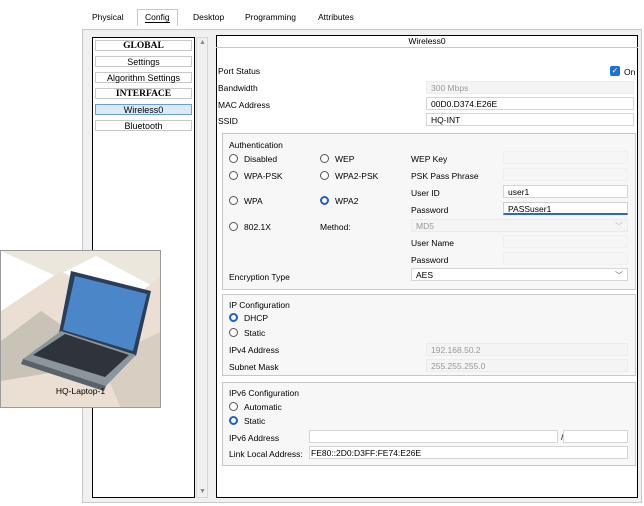  I want to click on authentication-heading: Authentication, so click(256, 145).